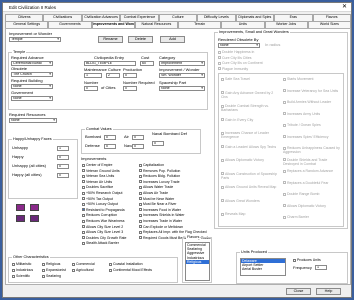 The image size is (354, 300). What do you see at coordinates (110, 146) in the screenshot?
I see `defense-input: 0` at bounding box center [110, 146].